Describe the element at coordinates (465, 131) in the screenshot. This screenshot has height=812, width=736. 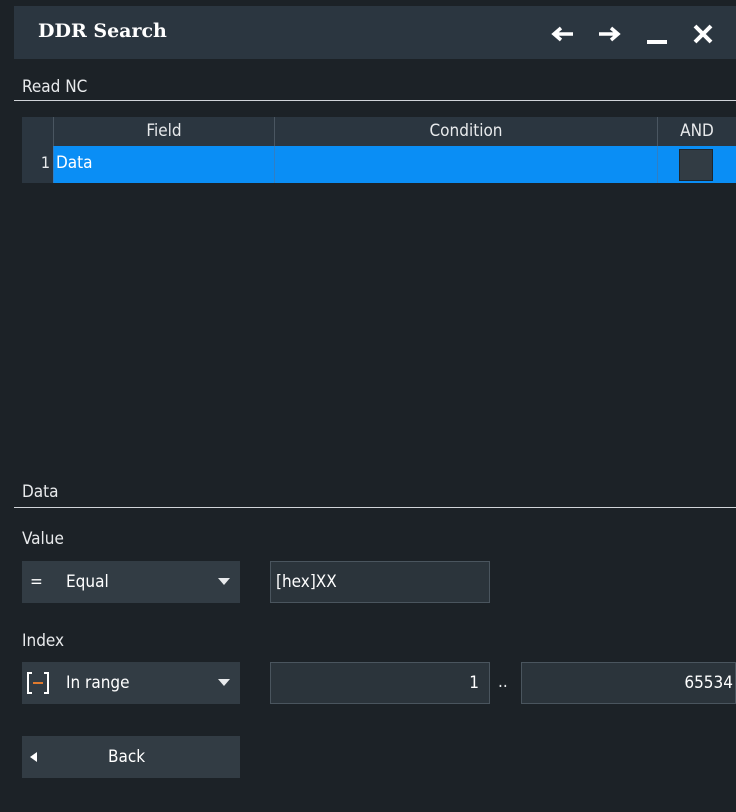
I see `column-header-condition: Condition` at that location.